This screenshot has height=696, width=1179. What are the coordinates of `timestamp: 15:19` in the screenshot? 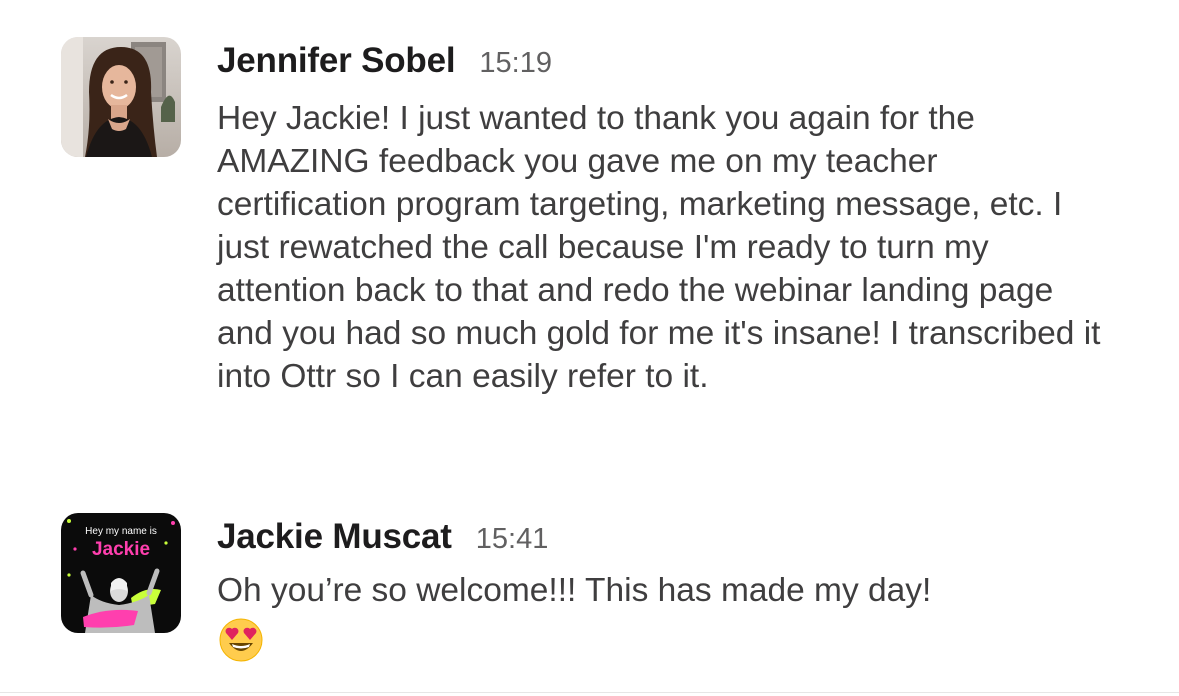 It's located at (515, 63).